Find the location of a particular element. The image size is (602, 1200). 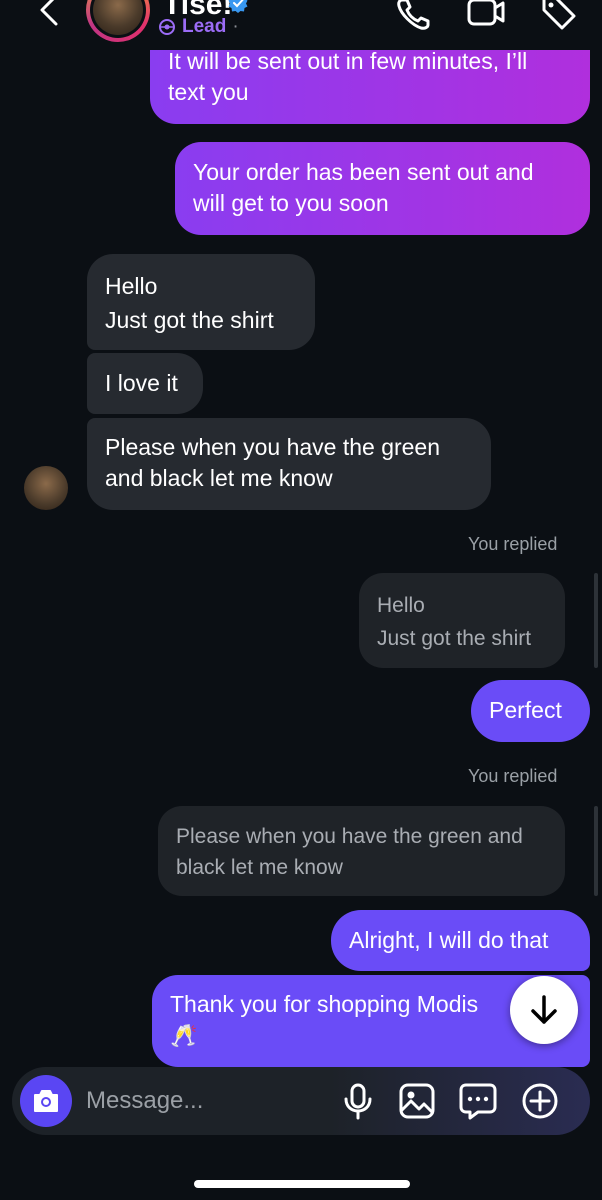

quoted-message: Hello Just got the shirt is located at coordinates (462, 620).